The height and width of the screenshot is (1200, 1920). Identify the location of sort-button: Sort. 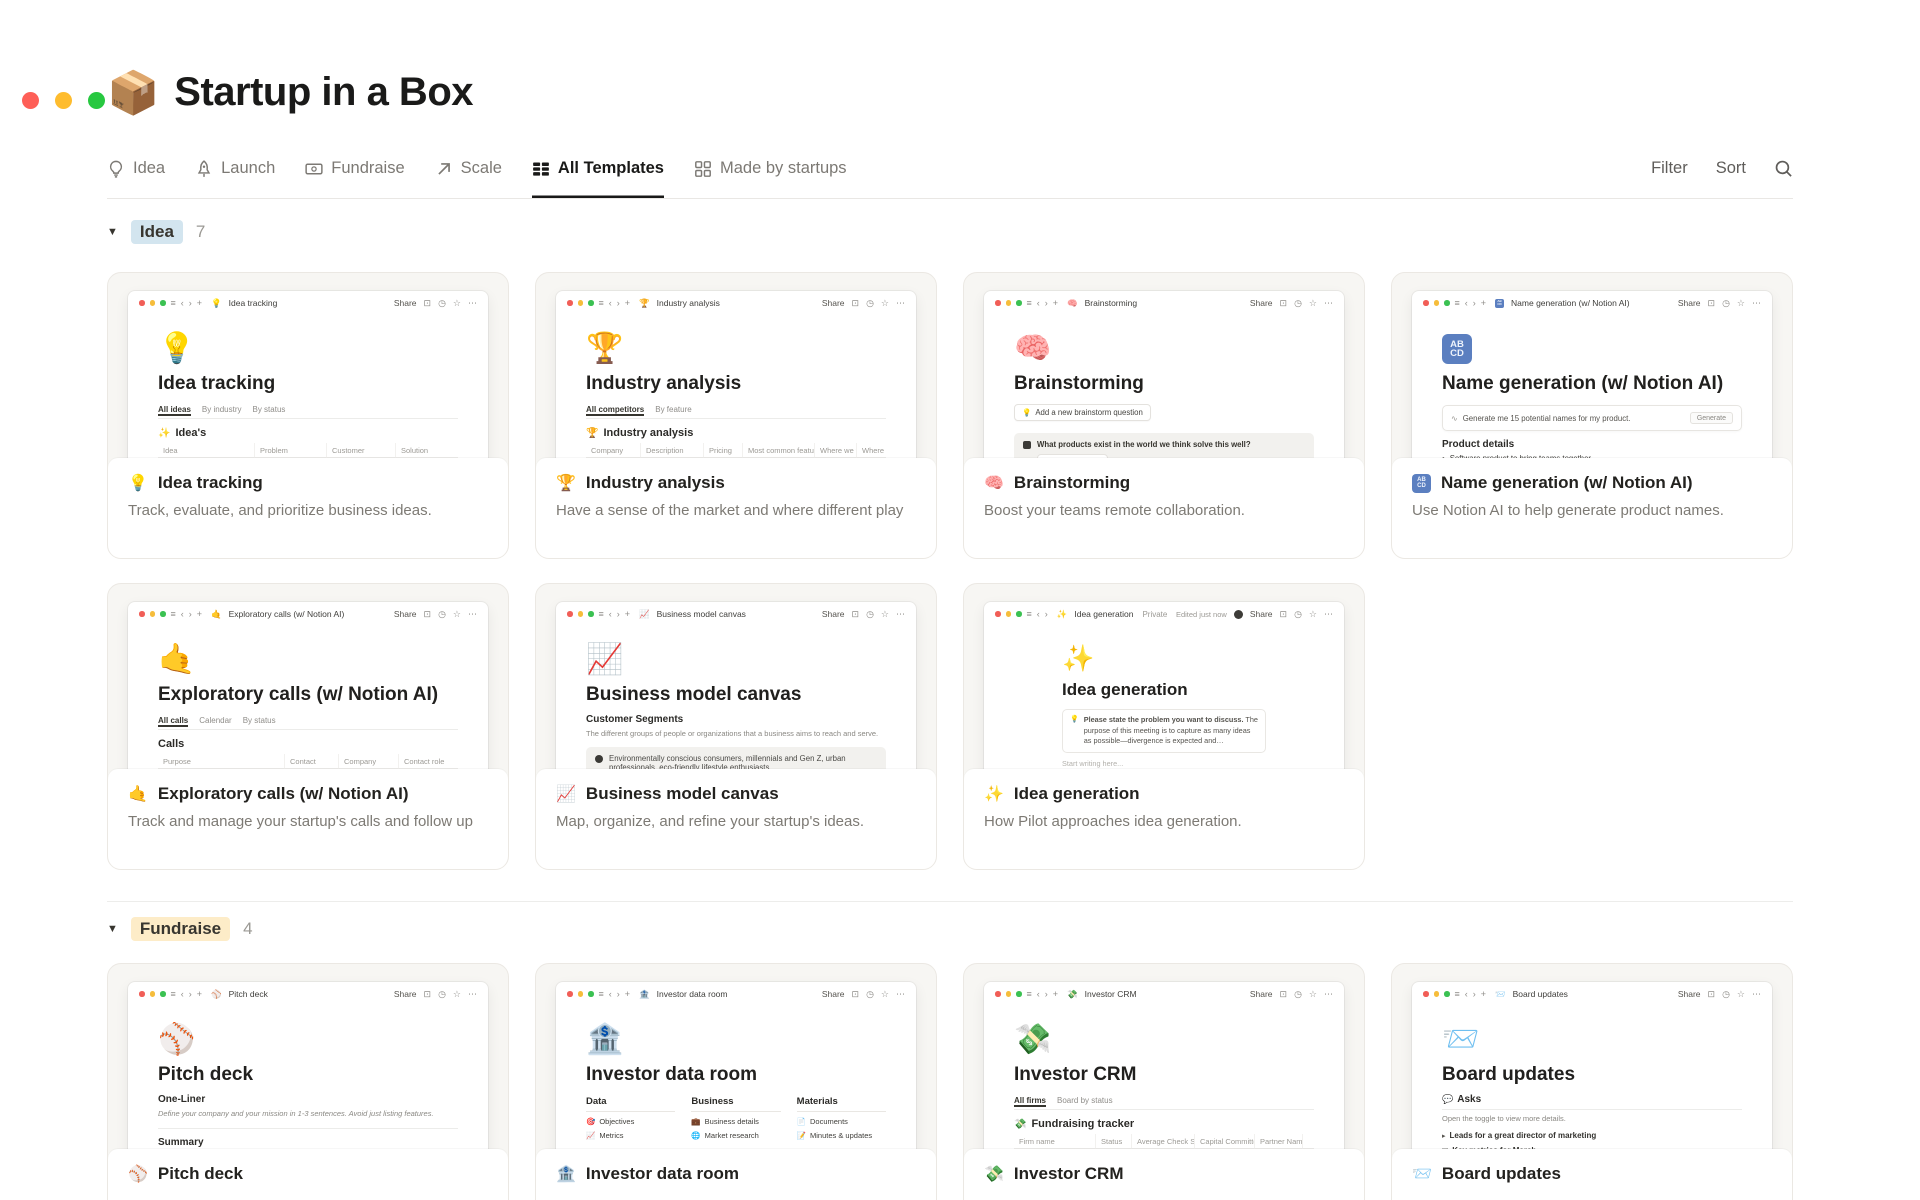
(1731, 168).